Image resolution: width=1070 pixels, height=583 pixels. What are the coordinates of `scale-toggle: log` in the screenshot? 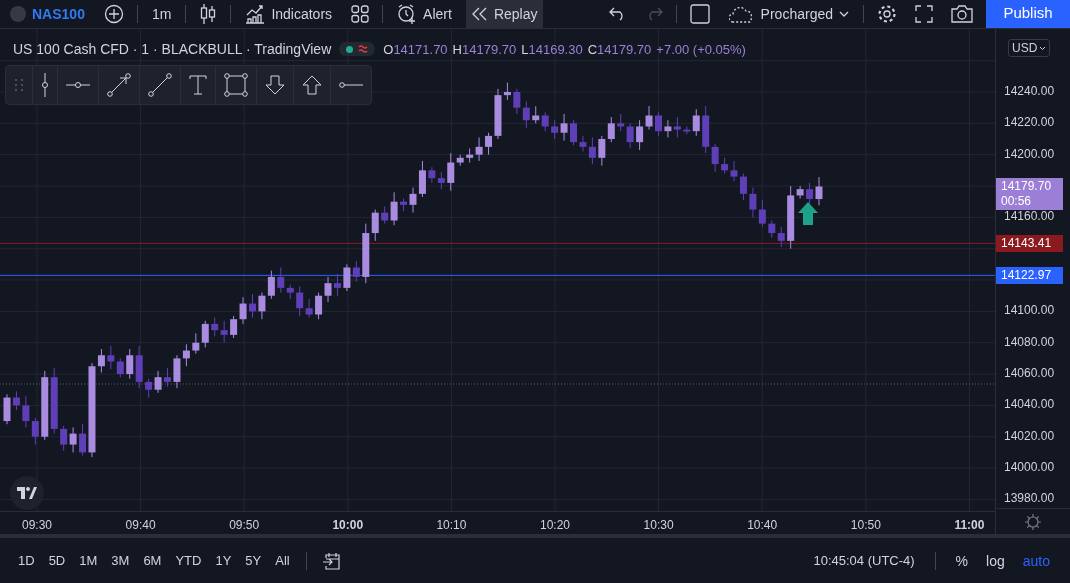 It's located at (995, 560).